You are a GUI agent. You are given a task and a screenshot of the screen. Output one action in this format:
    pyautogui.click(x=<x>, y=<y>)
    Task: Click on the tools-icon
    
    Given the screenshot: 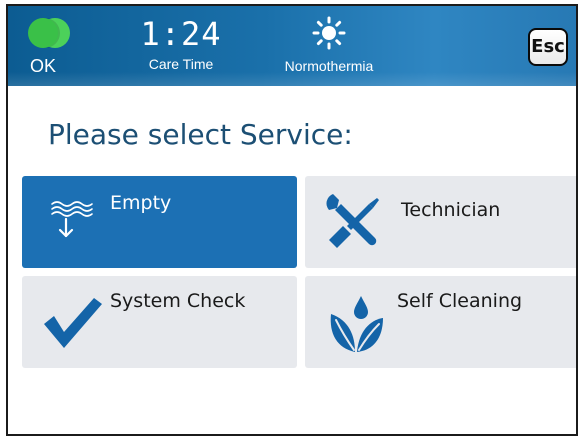 What is the action you would take?
    pyautogui.click(x=352, y=221)
    